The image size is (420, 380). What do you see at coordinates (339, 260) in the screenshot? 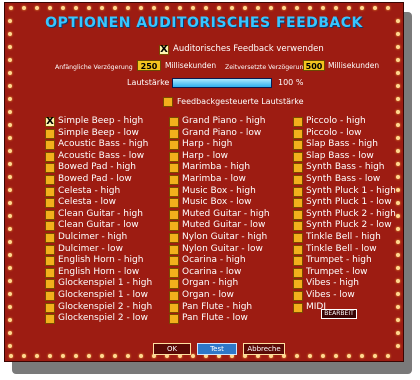
I see `sound-label: Trumpet - high` at bounding box center [339, 260].